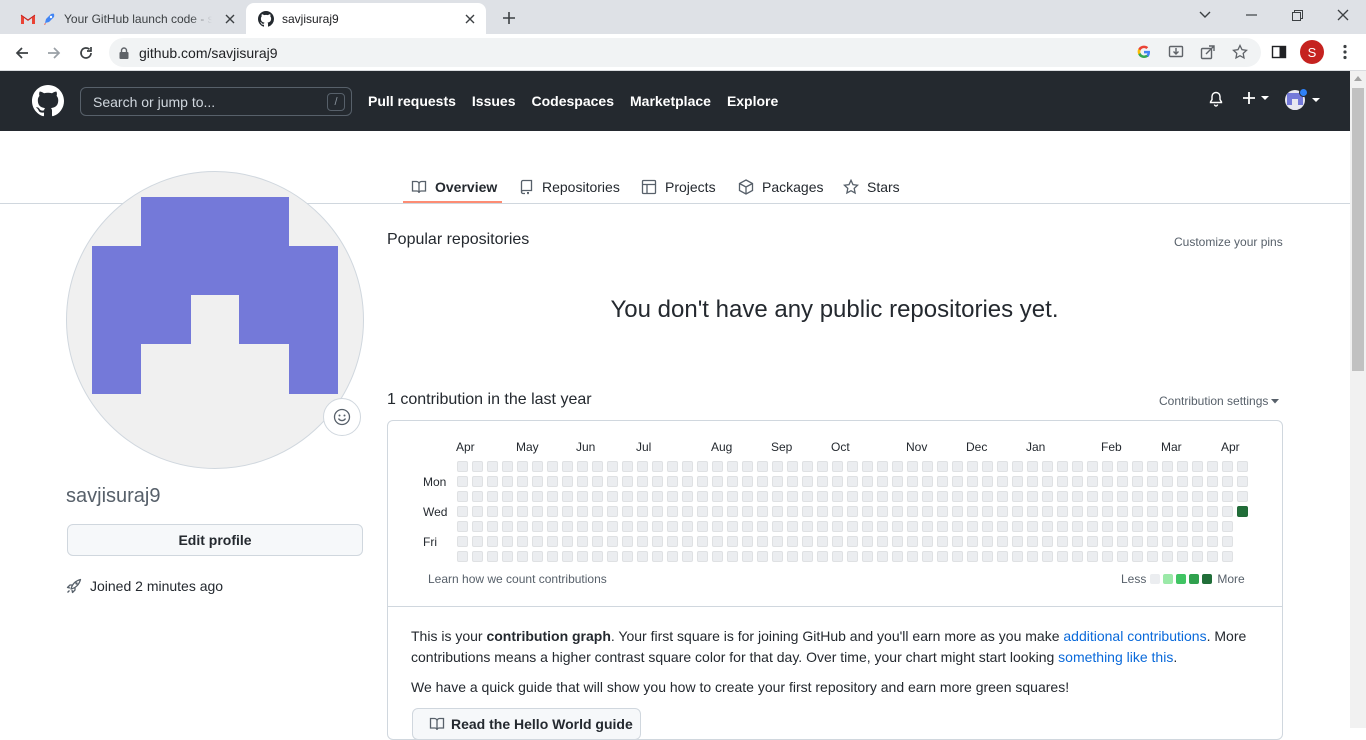 Image resolution: width=1366 pixels, height=740 pixels. Describe the element at coordinates (412, 101) in the screenshot. I see `nav-pull-requests: Pull requests` at that location.